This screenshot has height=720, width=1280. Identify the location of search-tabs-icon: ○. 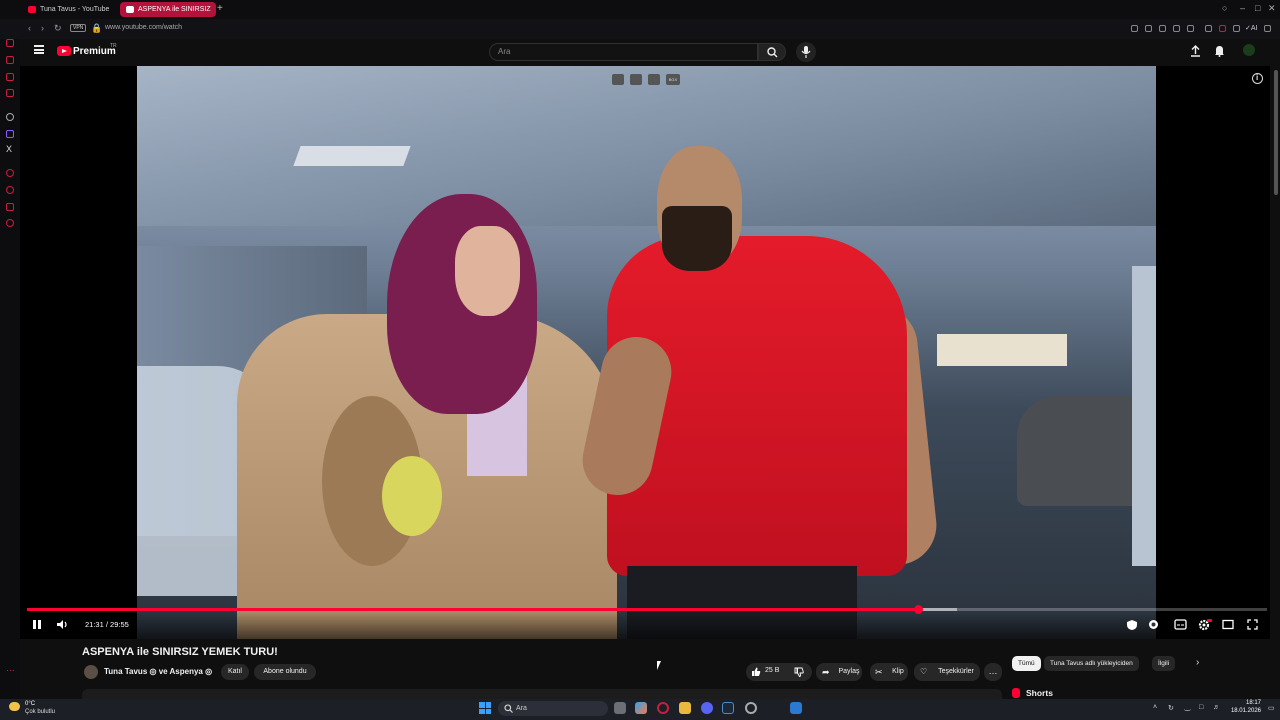
(1224, 8).